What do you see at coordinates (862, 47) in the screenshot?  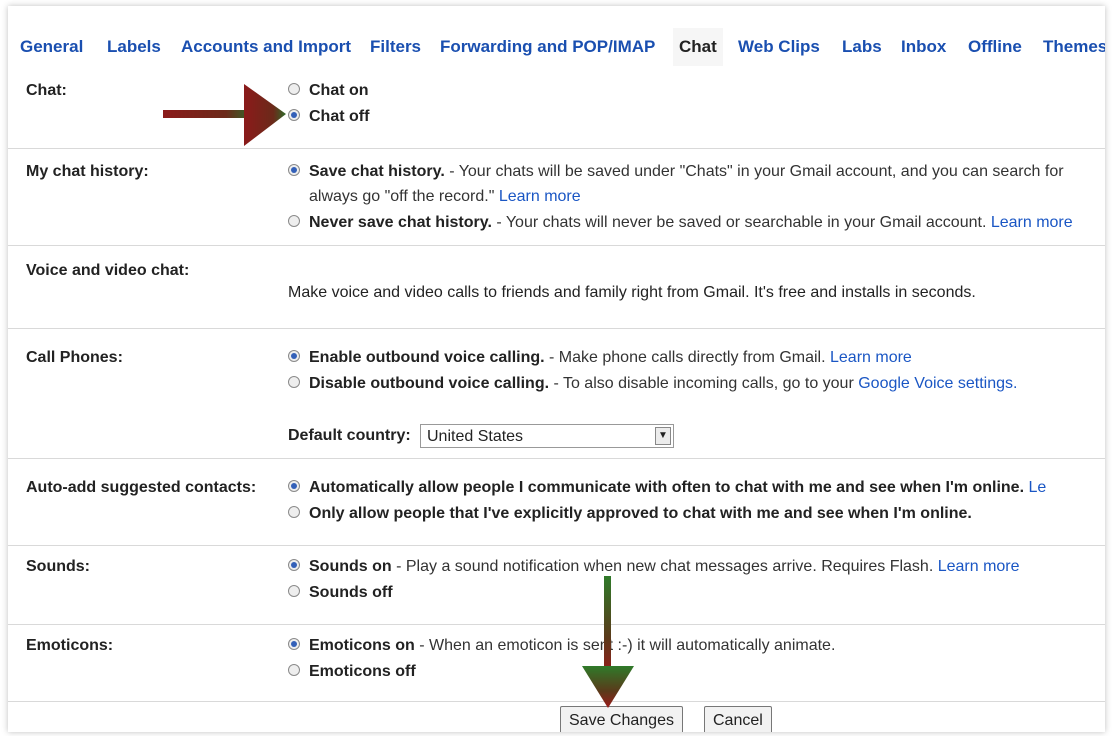 I see `tab-labs: Labs` at bounding box center [862, 47].